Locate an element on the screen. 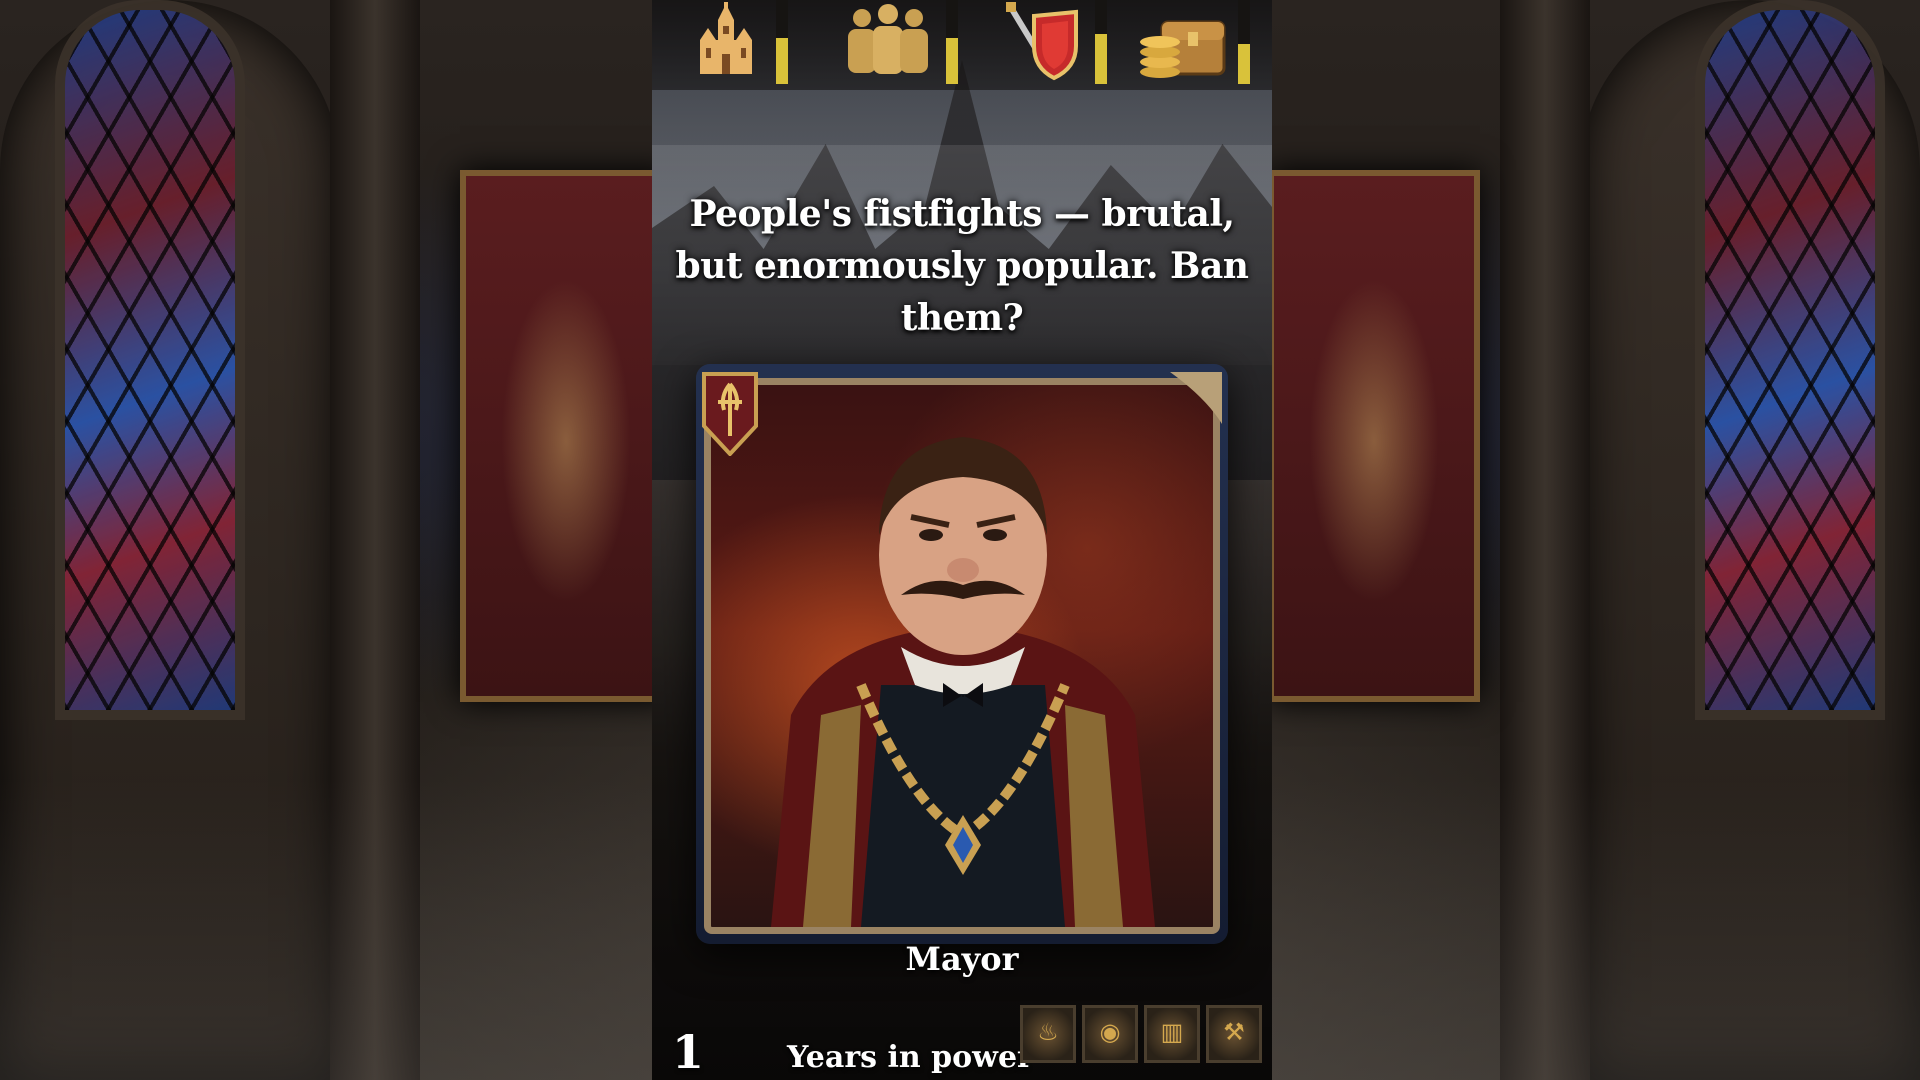 Image resolution: width=1920 pixels, height=1080 pixels. treasury-meter-fill is located at coordinates (1244, 63).